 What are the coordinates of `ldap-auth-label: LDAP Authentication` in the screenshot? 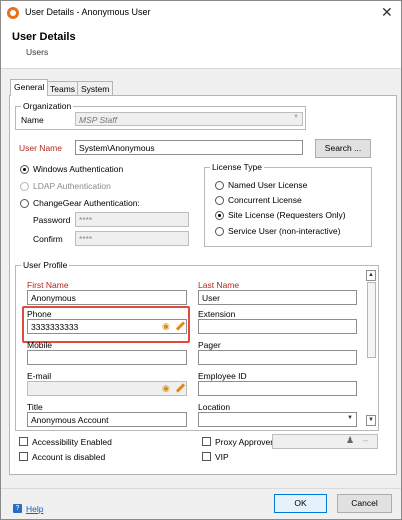 It's located at (72, 186).